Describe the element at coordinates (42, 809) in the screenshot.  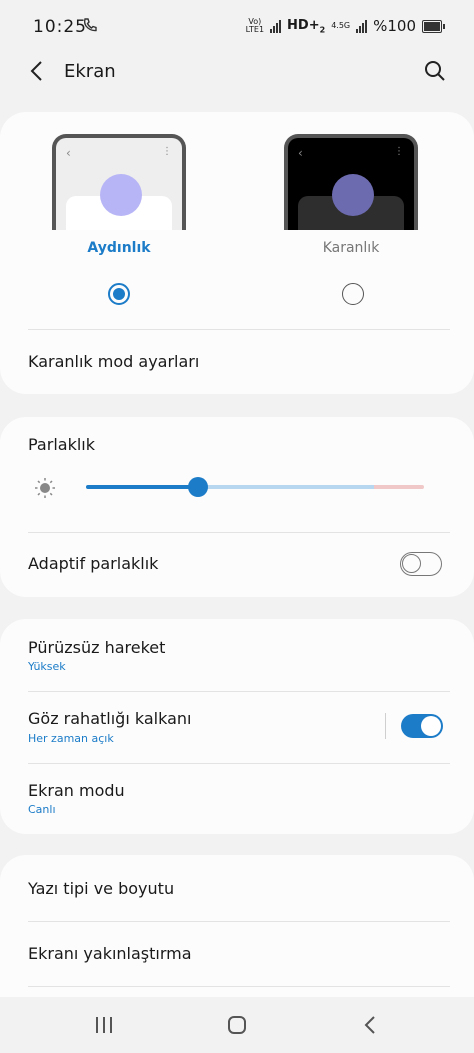
I see `screen-mode-value: Canlı` at that location.